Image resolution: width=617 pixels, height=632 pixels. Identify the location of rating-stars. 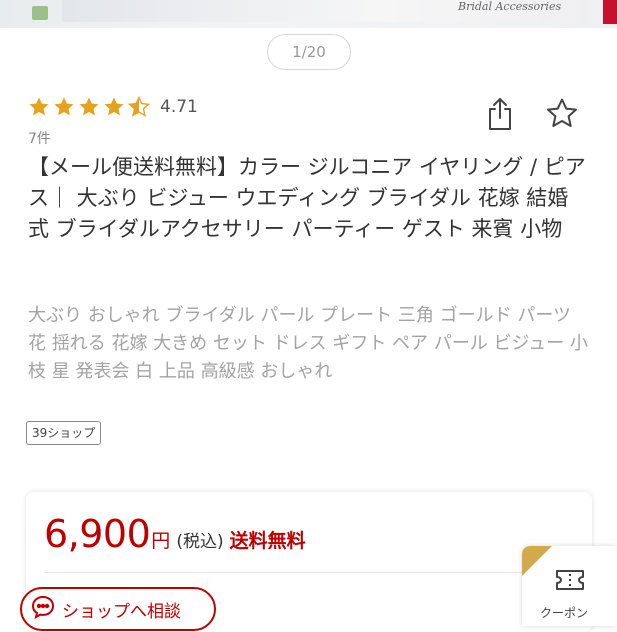
(90, 107).